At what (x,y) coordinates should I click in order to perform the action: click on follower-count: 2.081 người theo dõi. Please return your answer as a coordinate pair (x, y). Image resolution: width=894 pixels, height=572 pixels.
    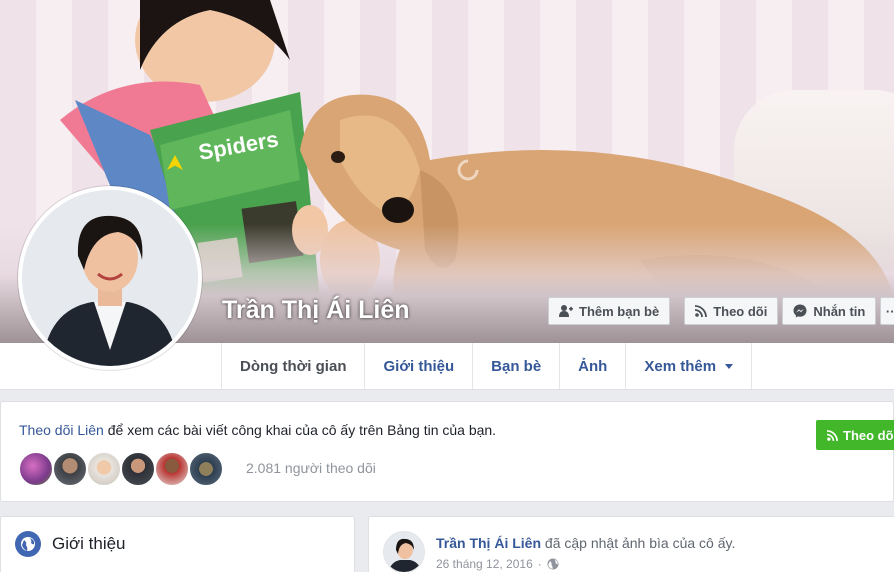
    Looking at the image, I should click on (311, 468).